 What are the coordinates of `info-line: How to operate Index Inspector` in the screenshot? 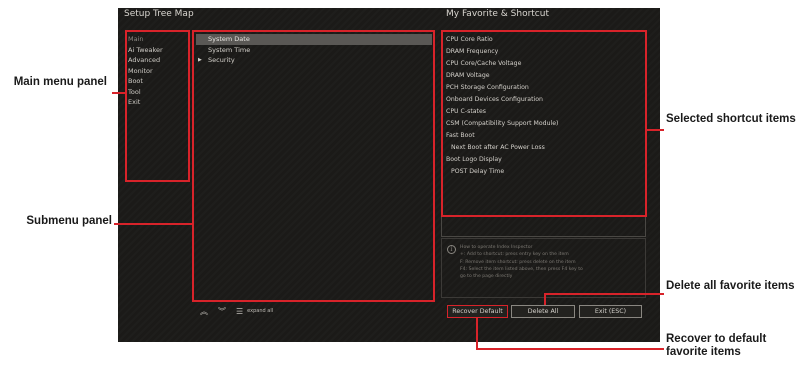 It's located at (496, 247).